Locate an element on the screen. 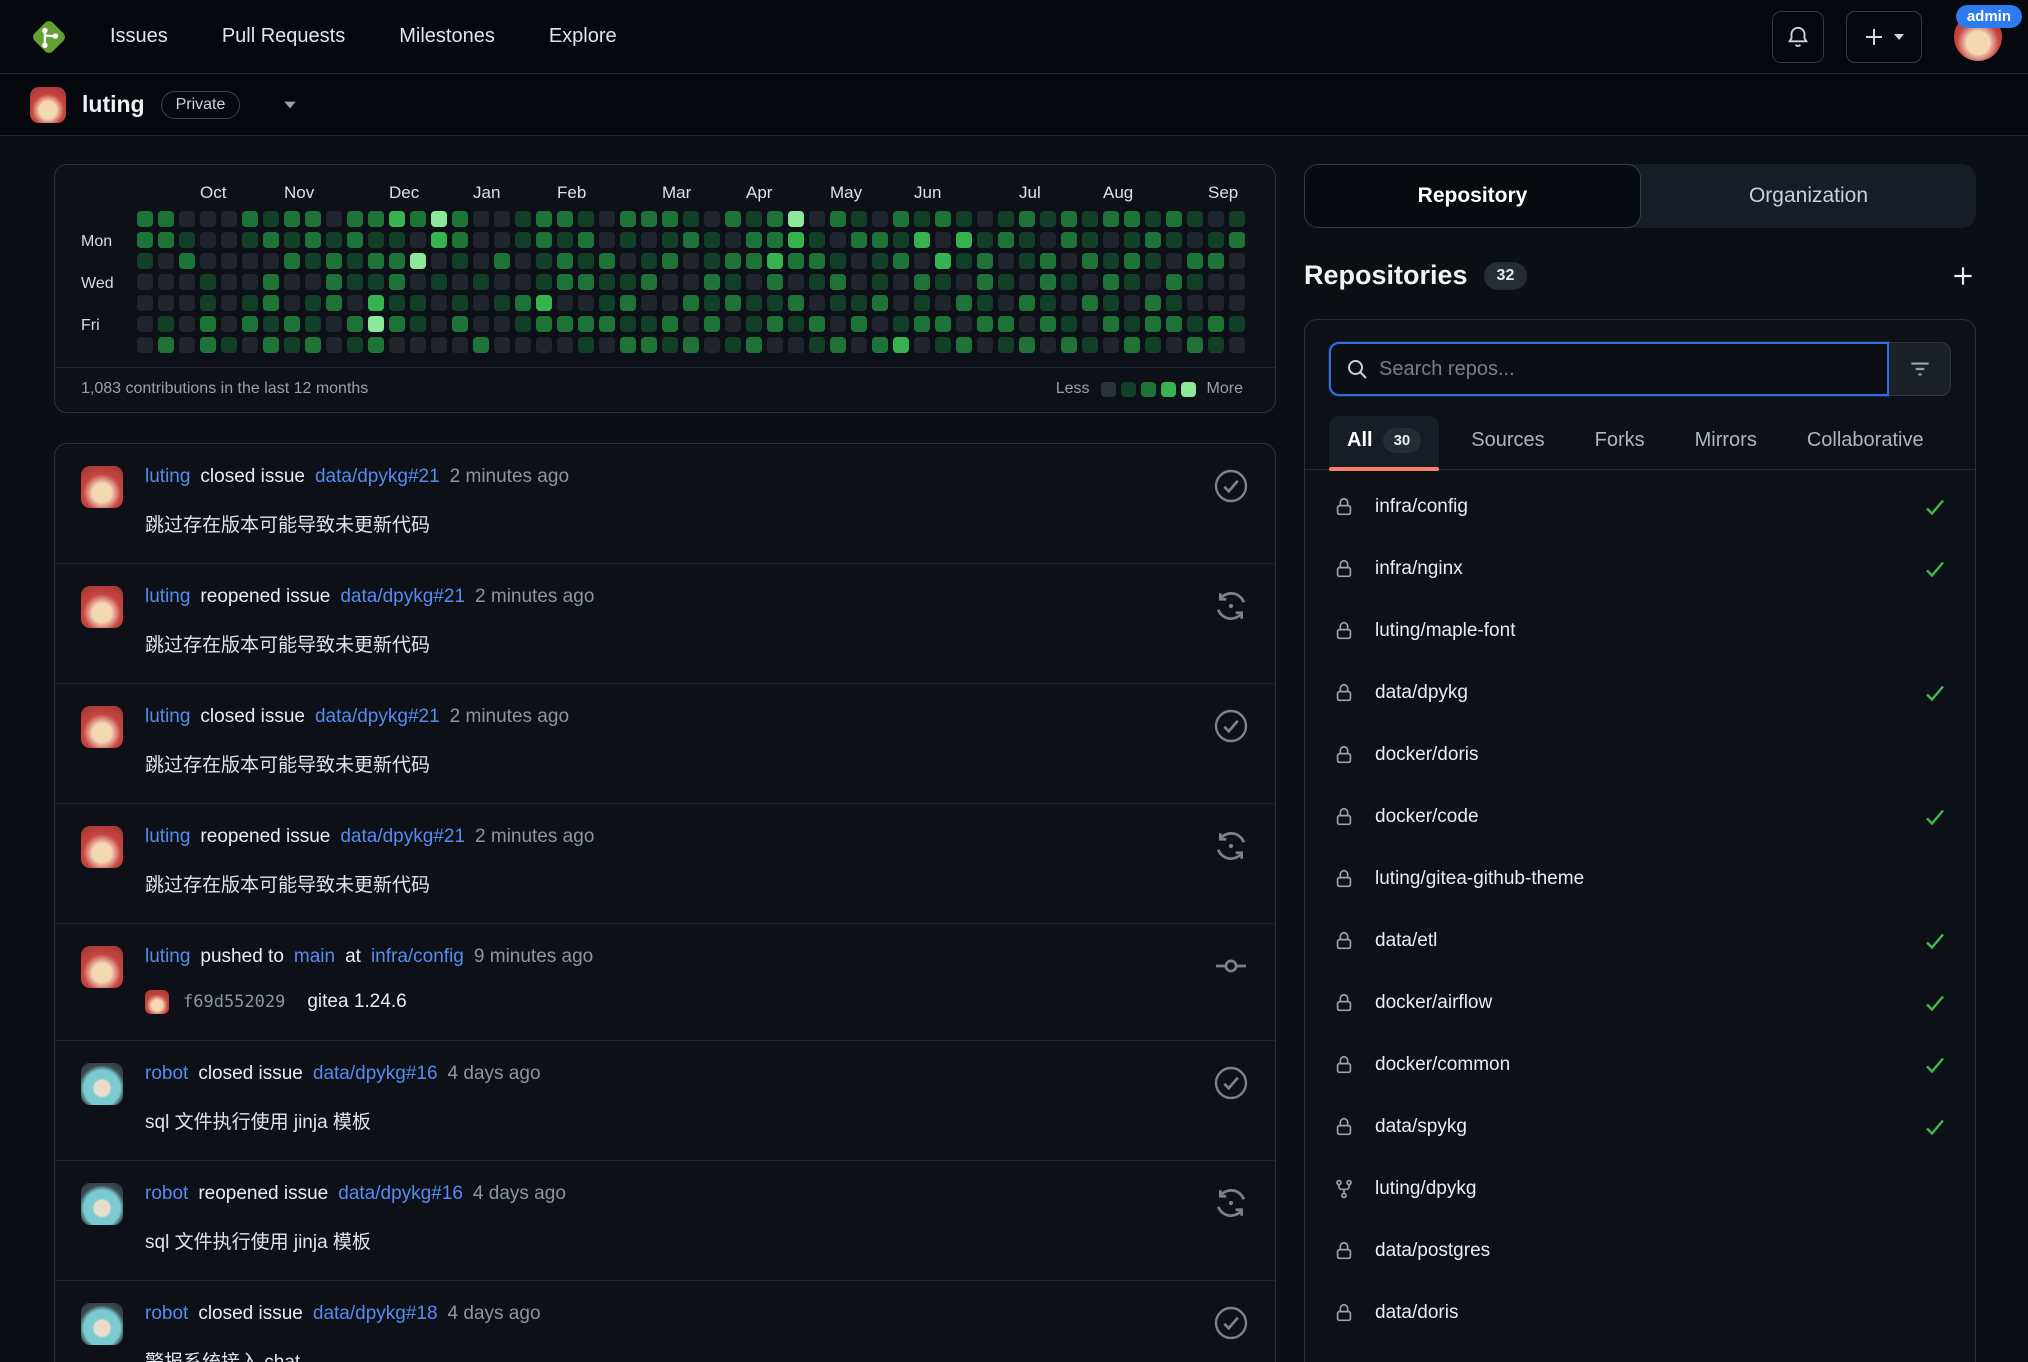 The height and width of the screenshot is (1362, 2028). repo-name-link: data/spykg is located at coordinates (1421, 1127).